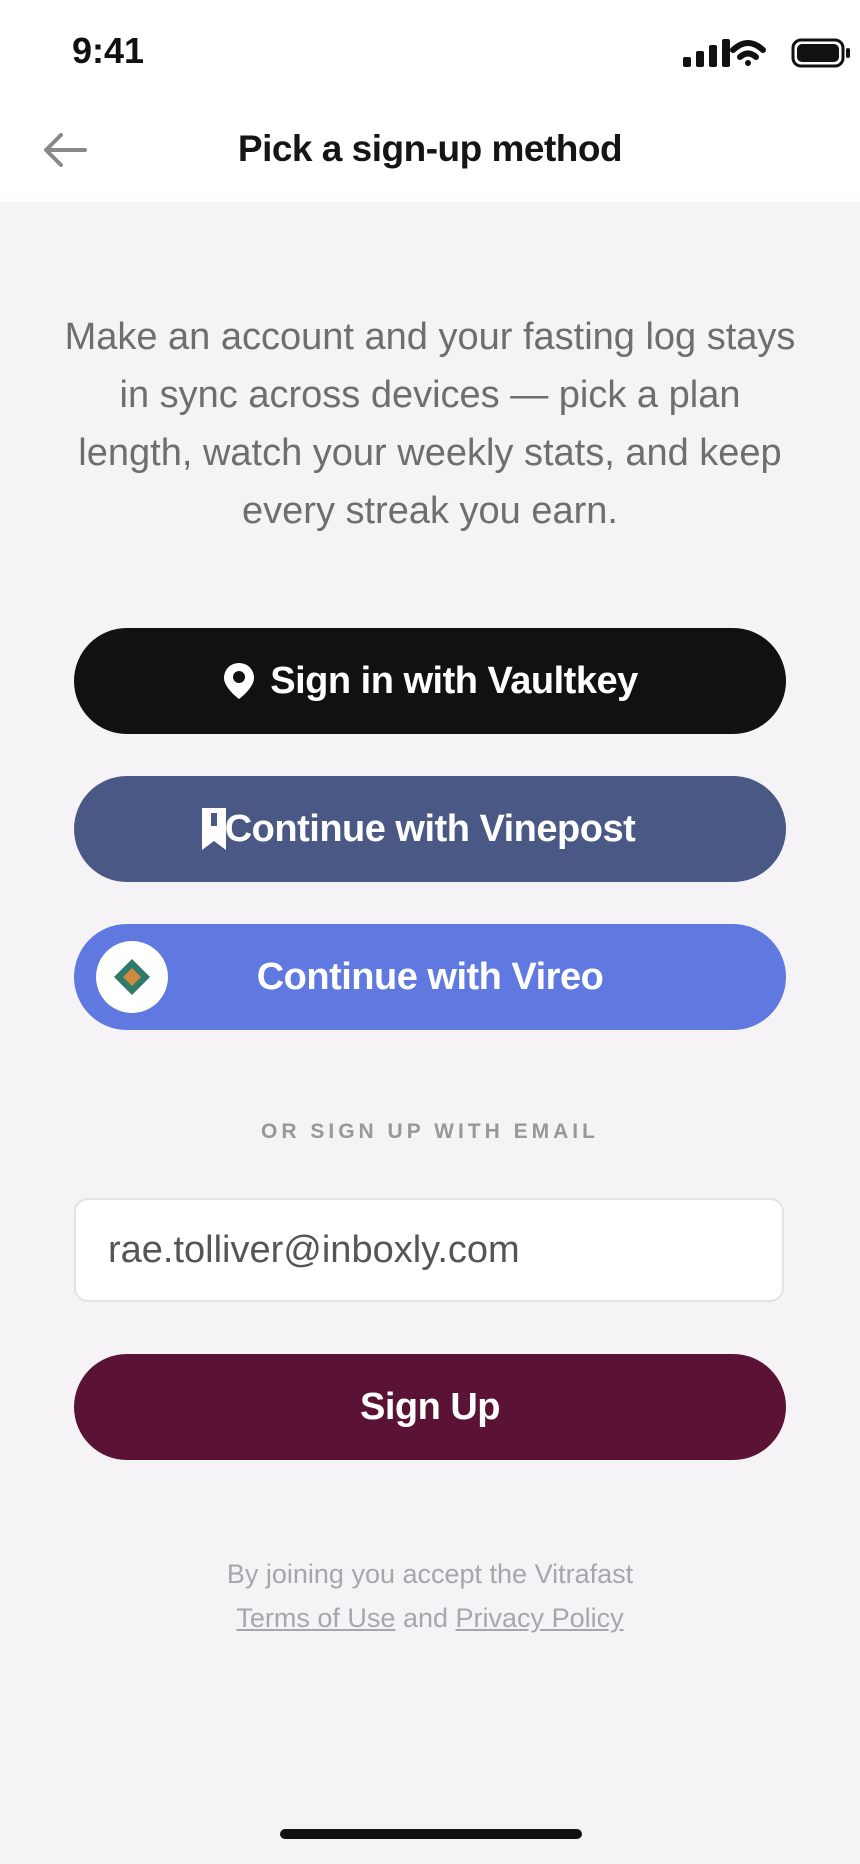 The image size is (860, 1864). Describe the element at coordinates (239, 681) in the screenshot. I see `location-pin-icon` at that location.